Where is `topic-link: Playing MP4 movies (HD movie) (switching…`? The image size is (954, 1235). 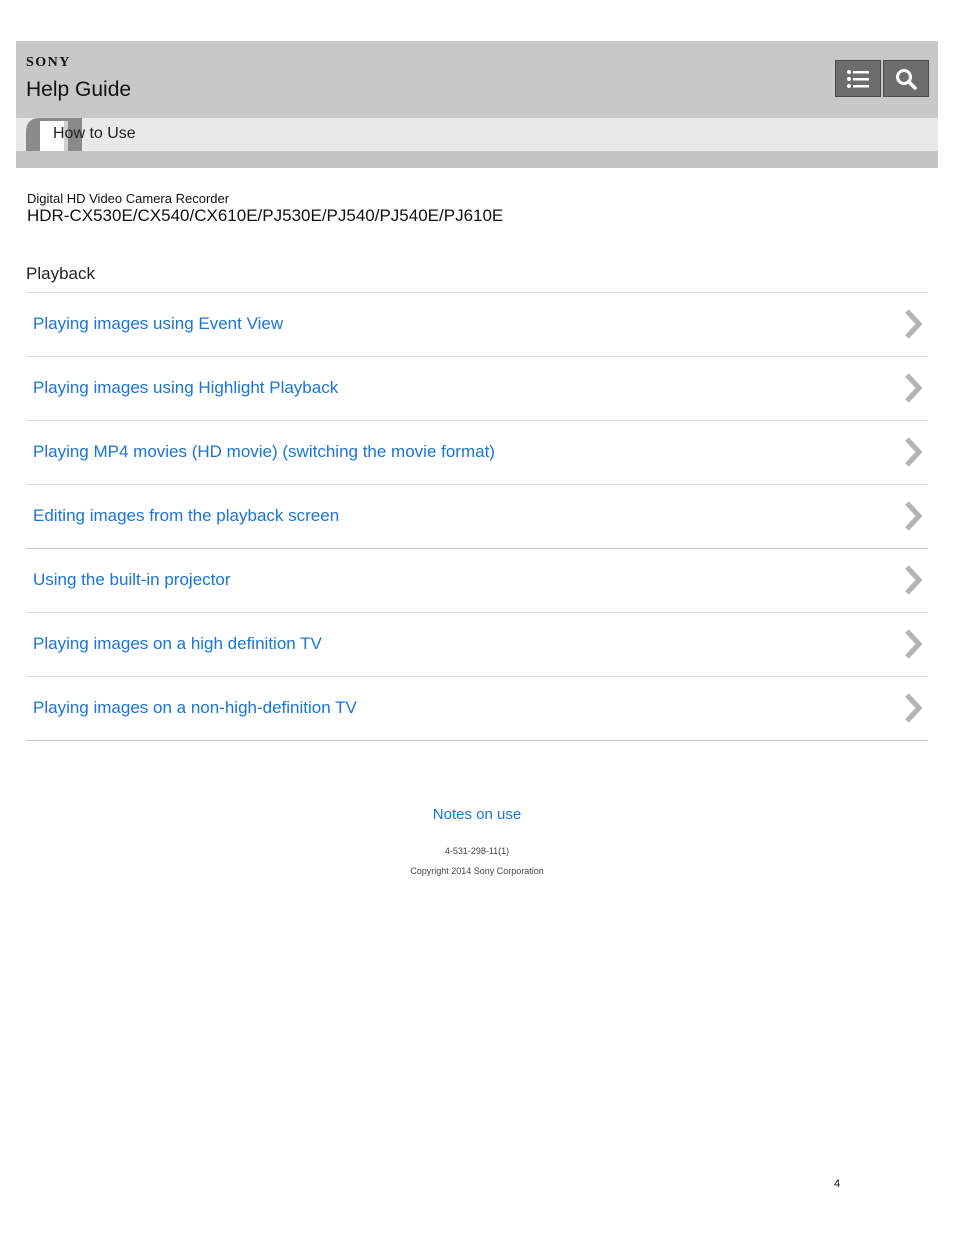 topic-link: Playing MP4 movies (HD movie) (switching… is located at coordinates (264, 452).